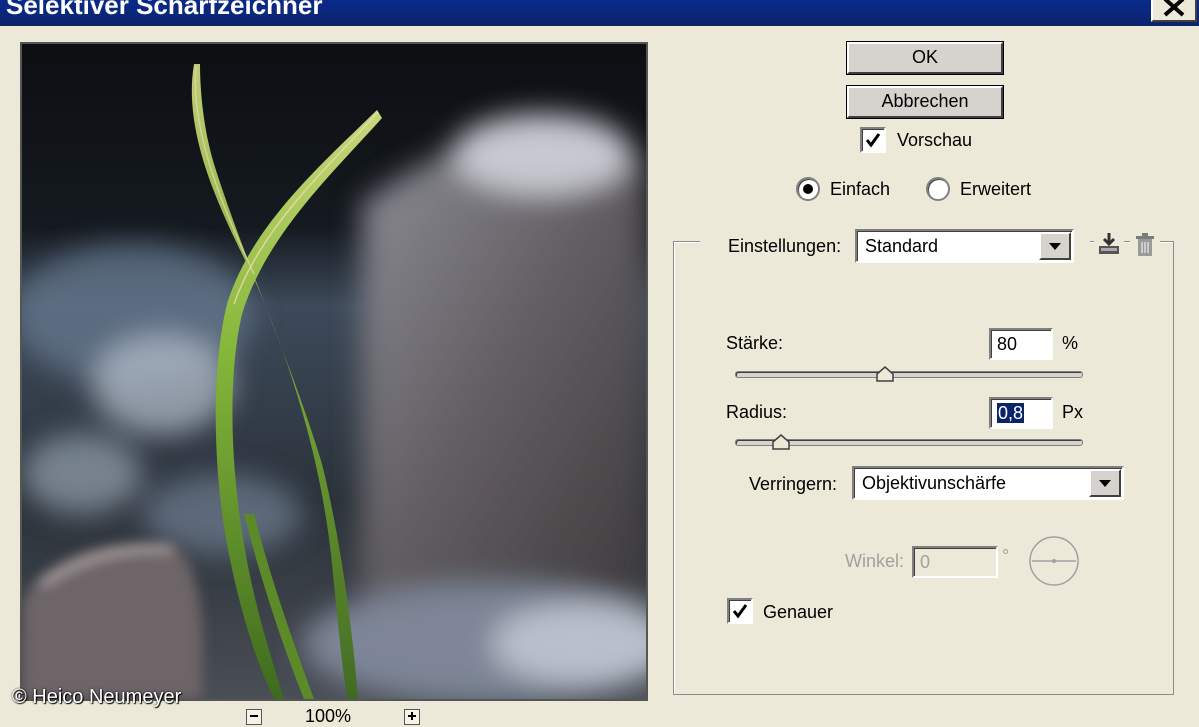  I want to click on radius-input: 0,8, so click(1021, 413).